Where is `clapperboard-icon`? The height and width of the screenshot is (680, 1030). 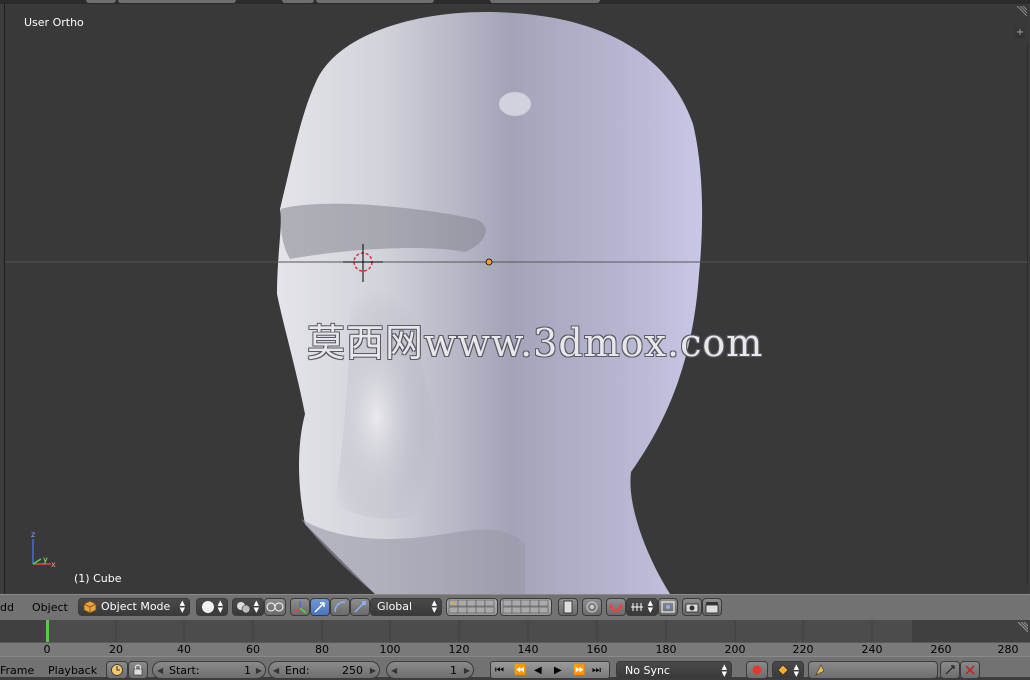
clapperboard-icon is located at coordinates (712, 608).